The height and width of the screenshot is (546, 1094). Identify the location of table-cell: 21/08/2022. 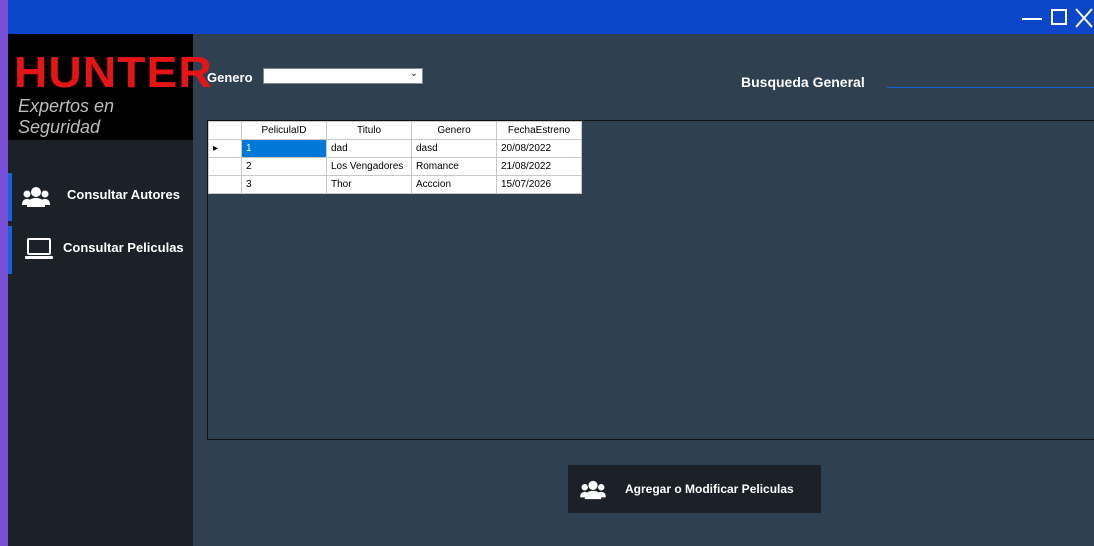
(539, 166).